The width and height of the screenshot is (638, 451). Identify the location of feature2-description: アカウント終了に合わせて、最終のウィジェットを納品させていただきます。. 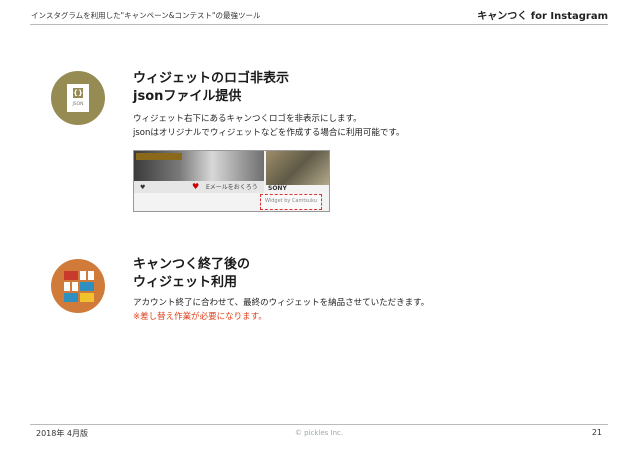
(281, 303).